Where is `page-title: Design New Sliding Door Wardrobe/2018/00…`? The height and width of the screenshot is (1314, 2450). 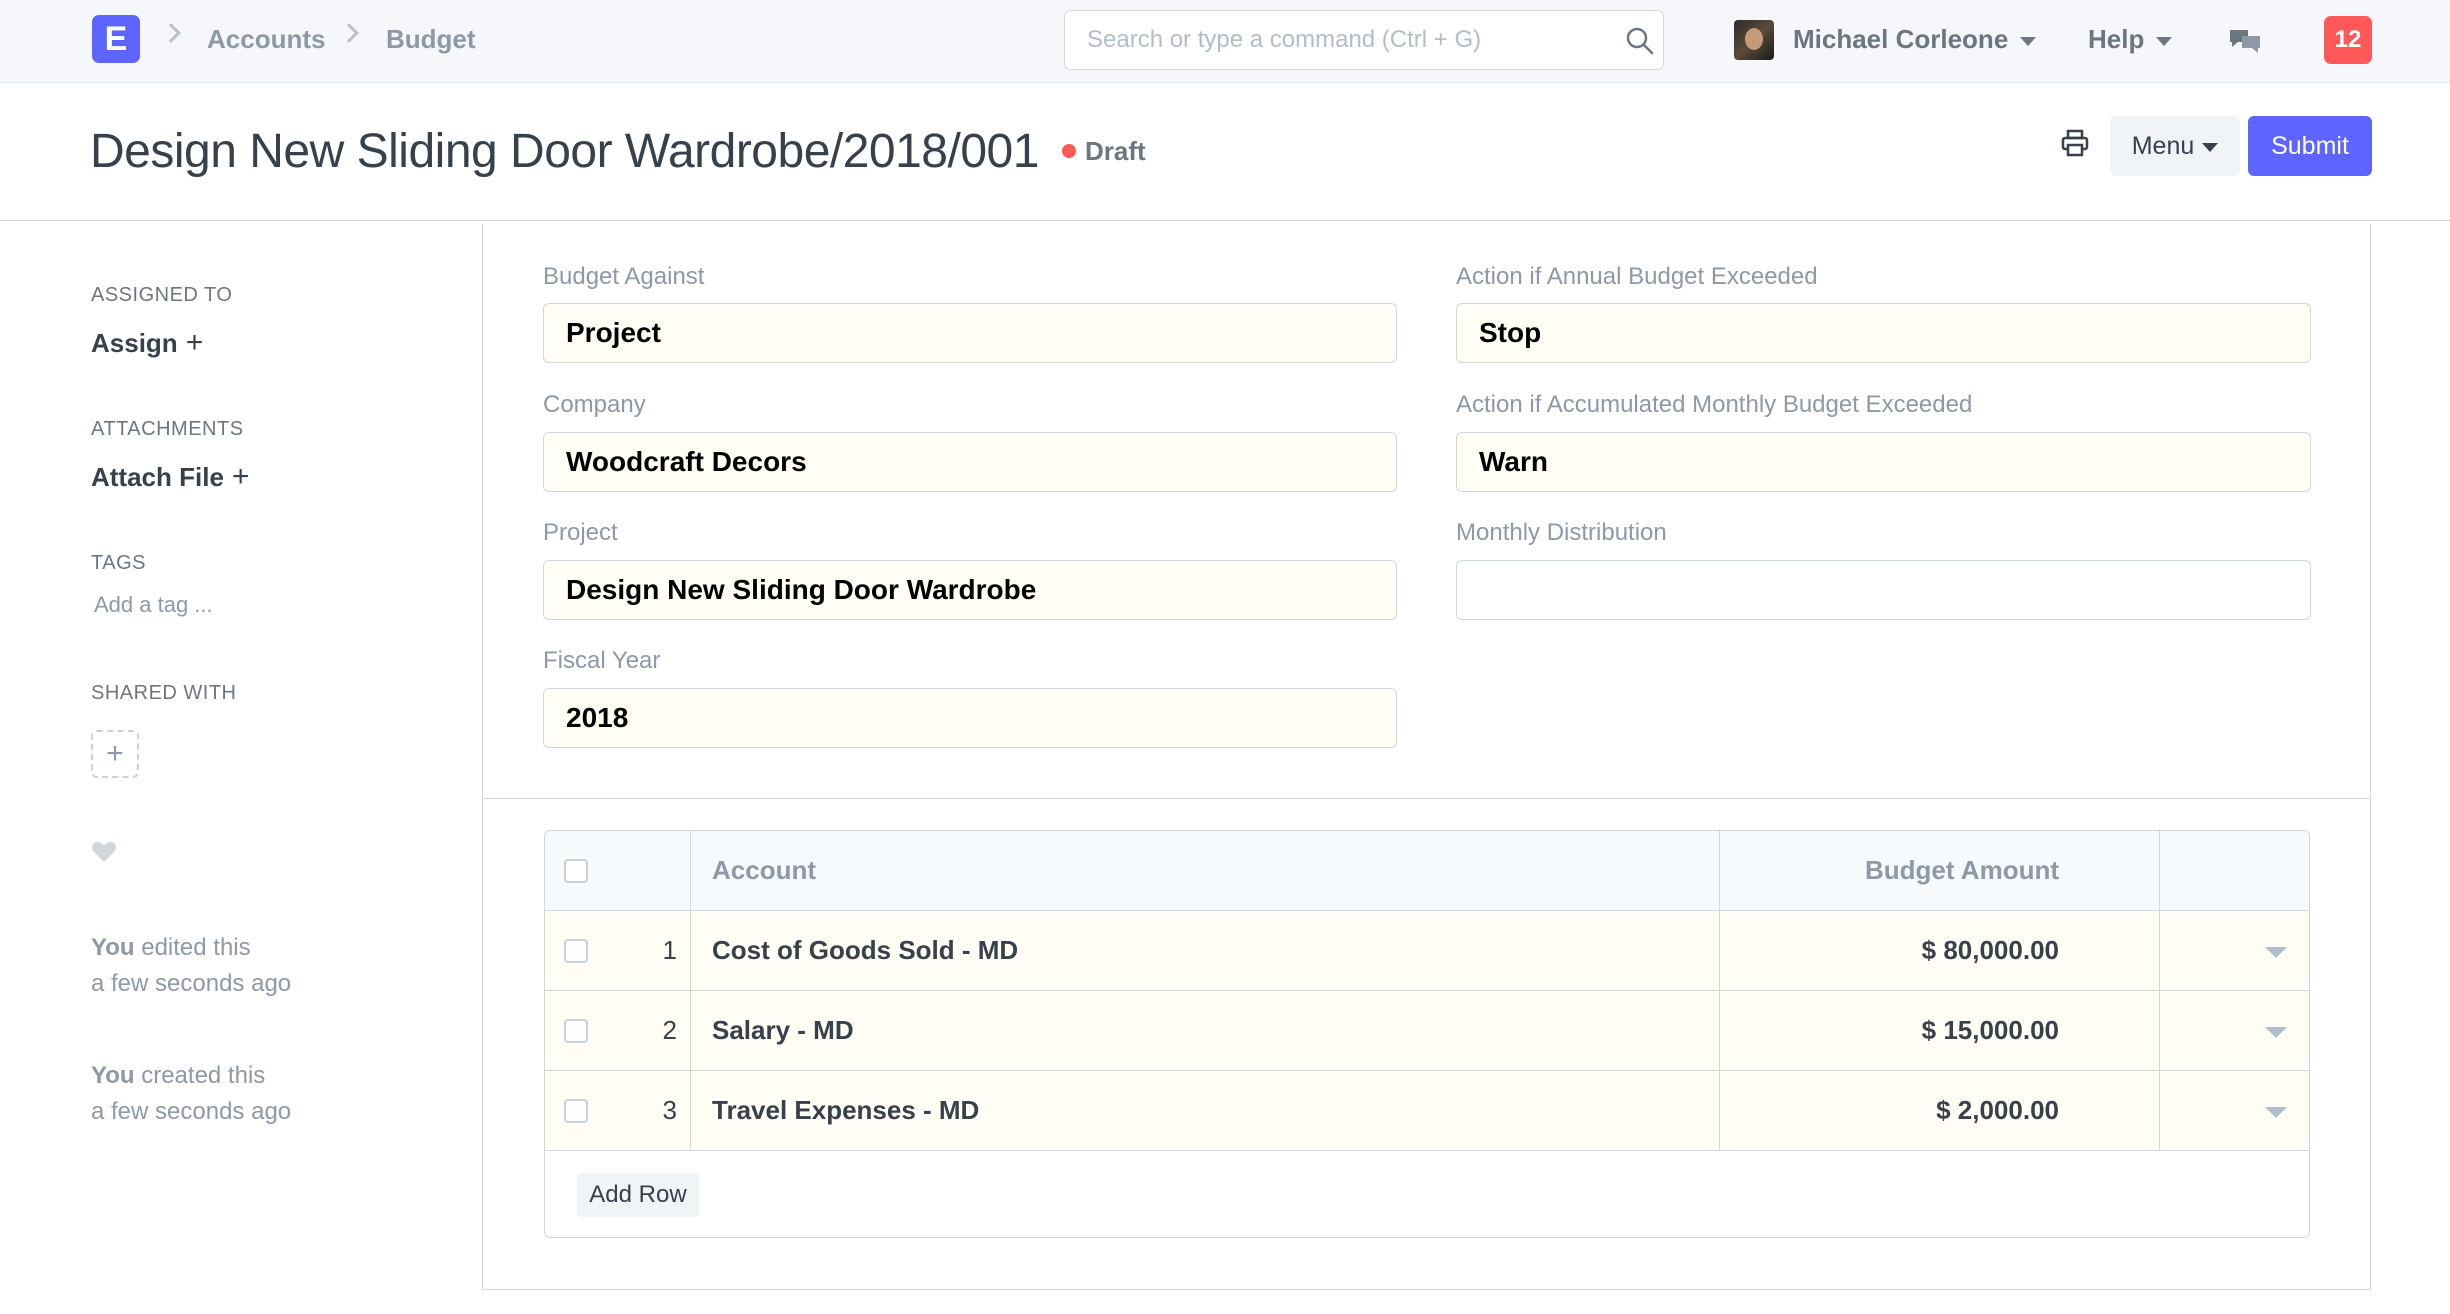
page-title: Design New Sliding Door Wardrobe/2018/00… is located at coordinates (564, 151).